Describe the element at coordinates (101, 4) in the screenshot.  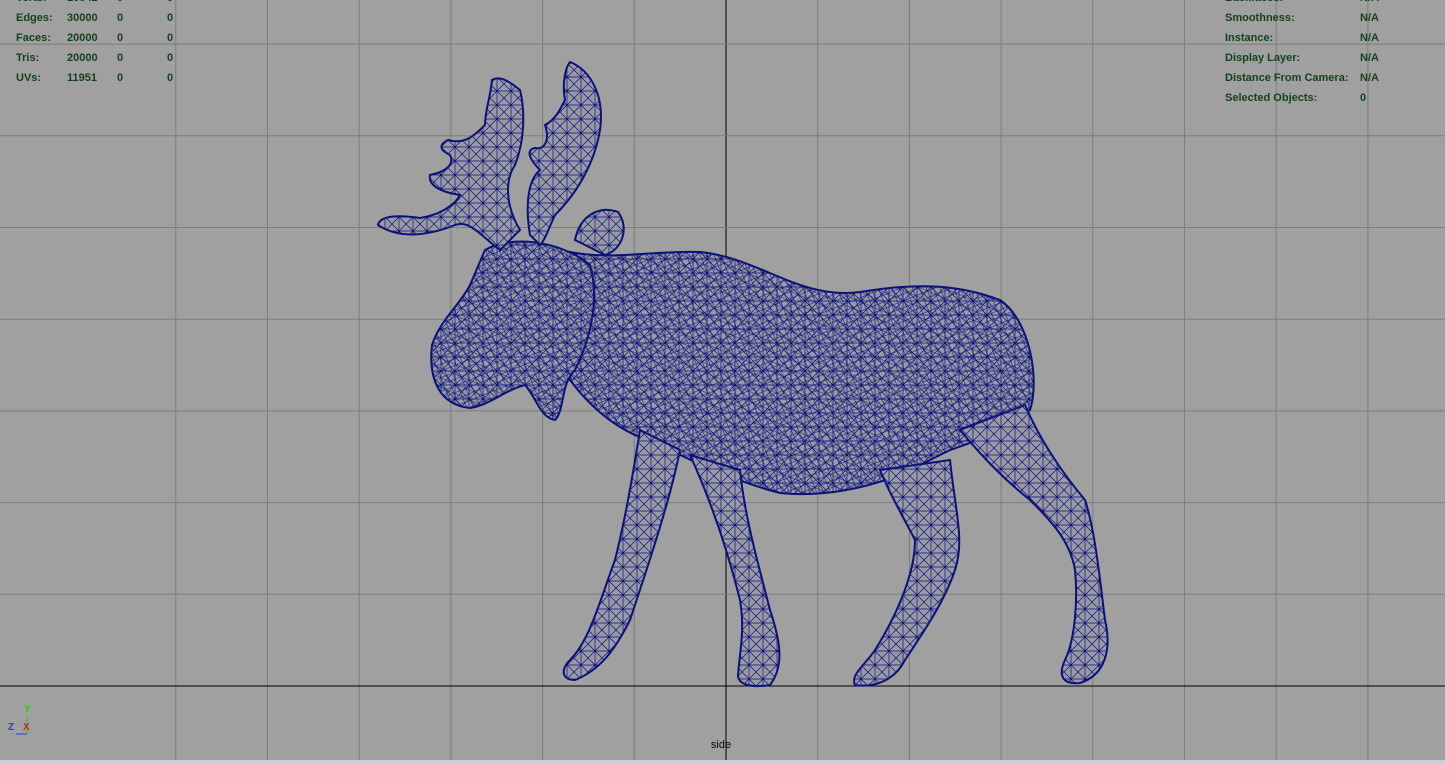
I see `hud-stat-row: Verts: 10042 0 0` at that location.